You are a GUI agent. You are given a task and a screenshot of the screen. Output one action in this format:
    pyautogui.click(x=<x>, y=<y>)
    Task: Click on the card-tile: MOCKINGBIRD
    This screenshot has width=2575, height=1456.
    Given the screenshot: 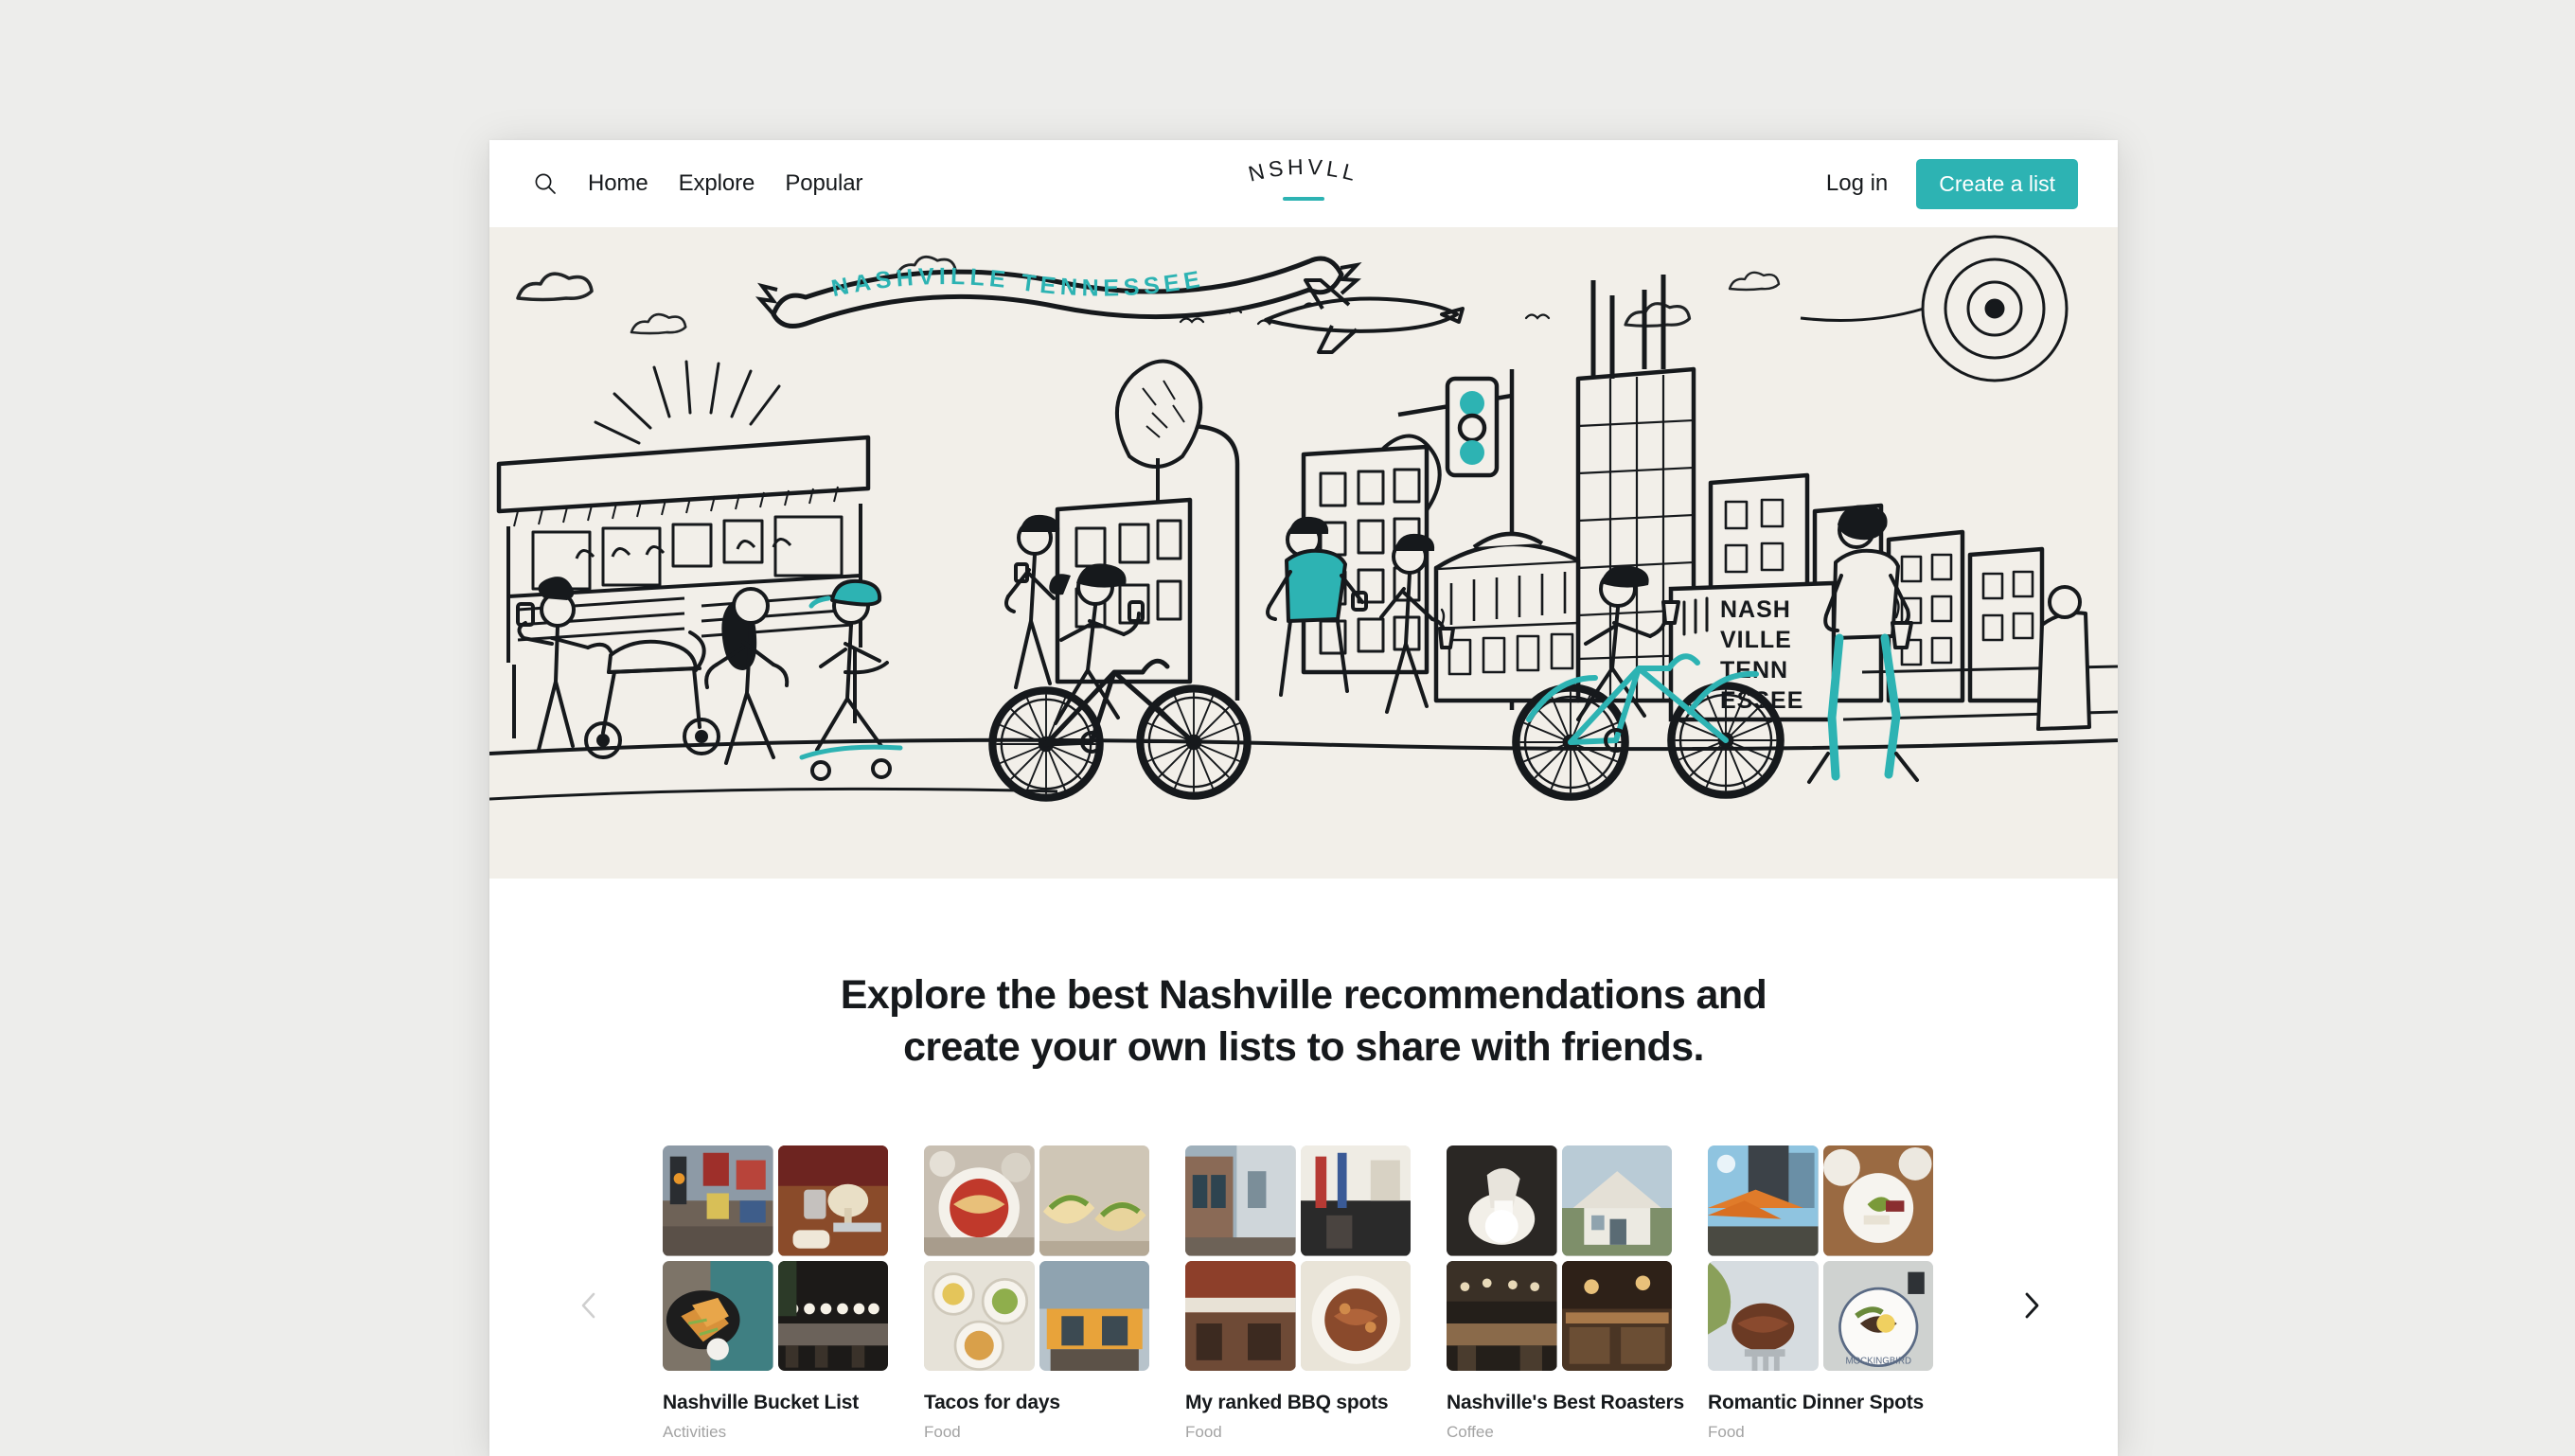 What is the action you would take?
    pyautogui.click(x=1877, y=1316)
    